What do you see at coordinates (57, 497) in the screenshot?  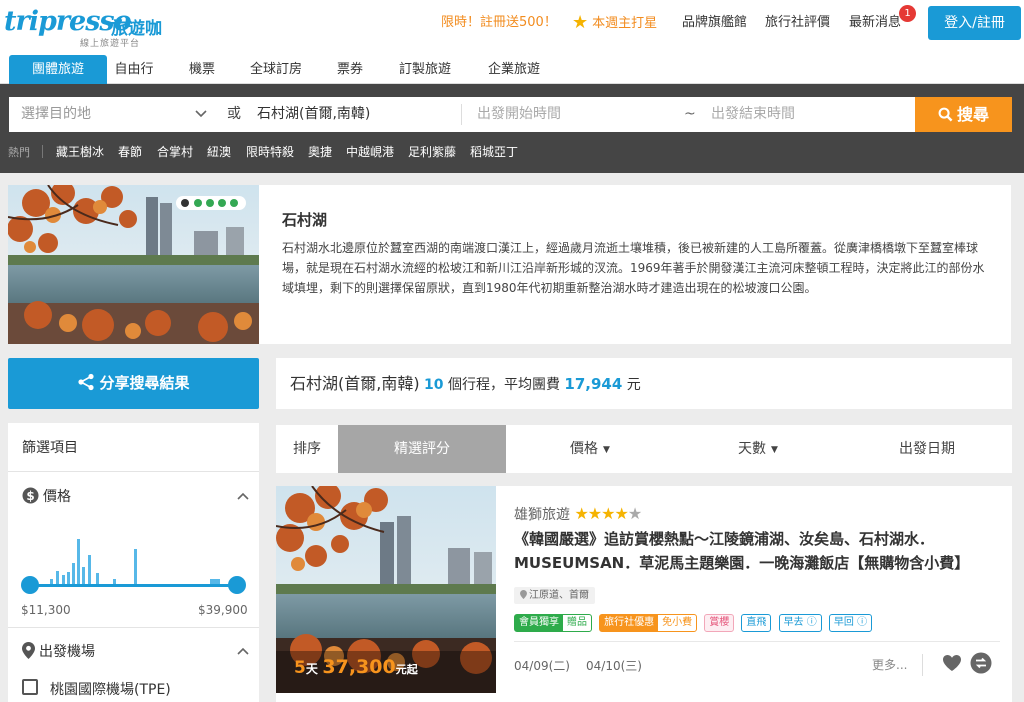 I see `price-filter-title: 價格` at bounding box center [57, 497].